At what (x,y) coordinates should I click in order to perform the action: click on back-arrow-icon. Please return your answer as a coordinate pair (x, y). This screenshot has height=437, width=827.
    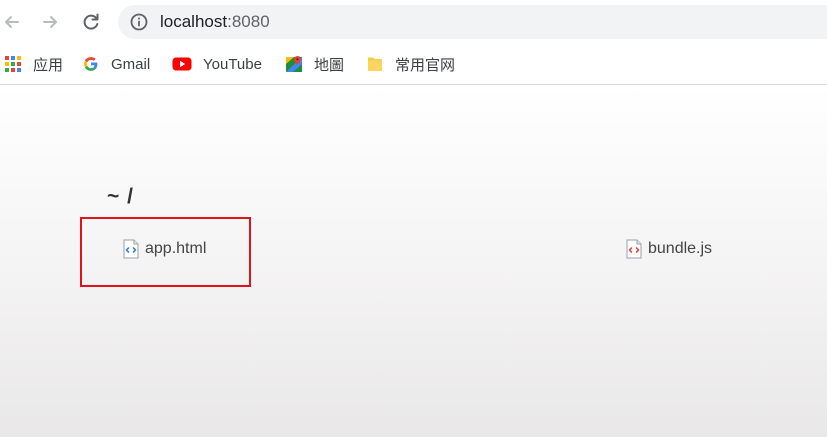
    Looking at the image, I should click on (12, 22).